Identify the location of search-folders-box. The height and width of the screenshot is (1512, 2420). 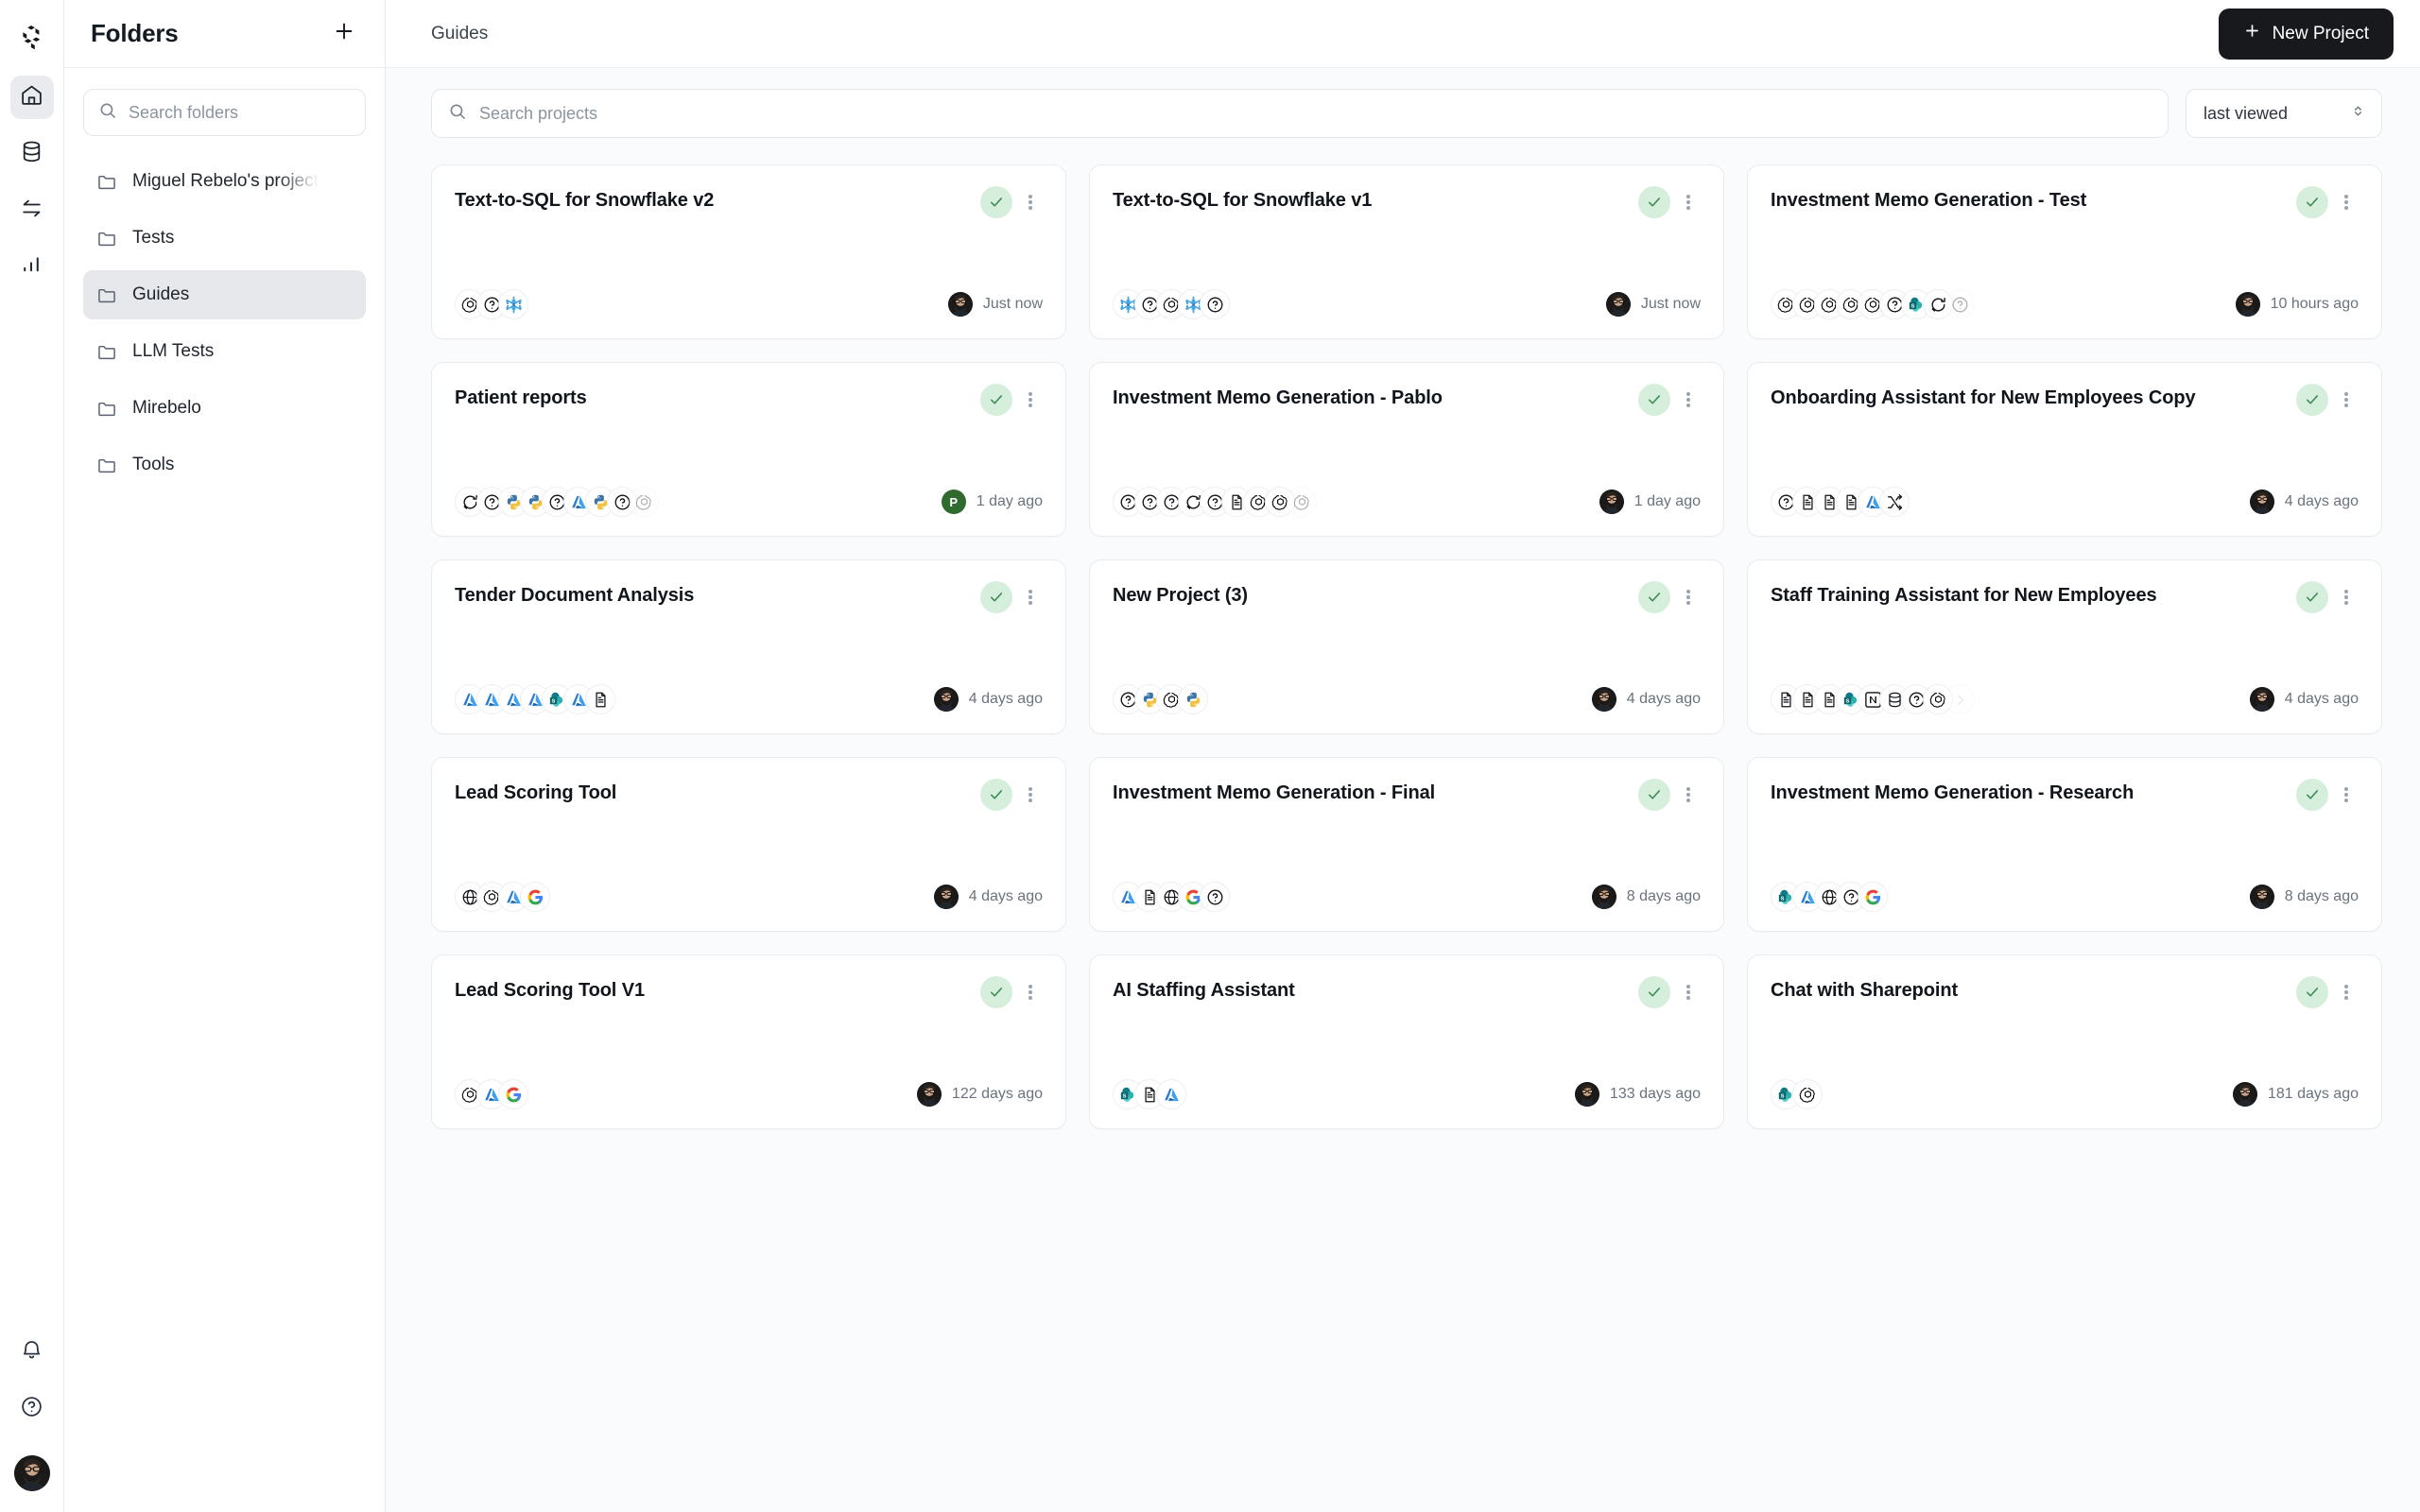
(225, 112).